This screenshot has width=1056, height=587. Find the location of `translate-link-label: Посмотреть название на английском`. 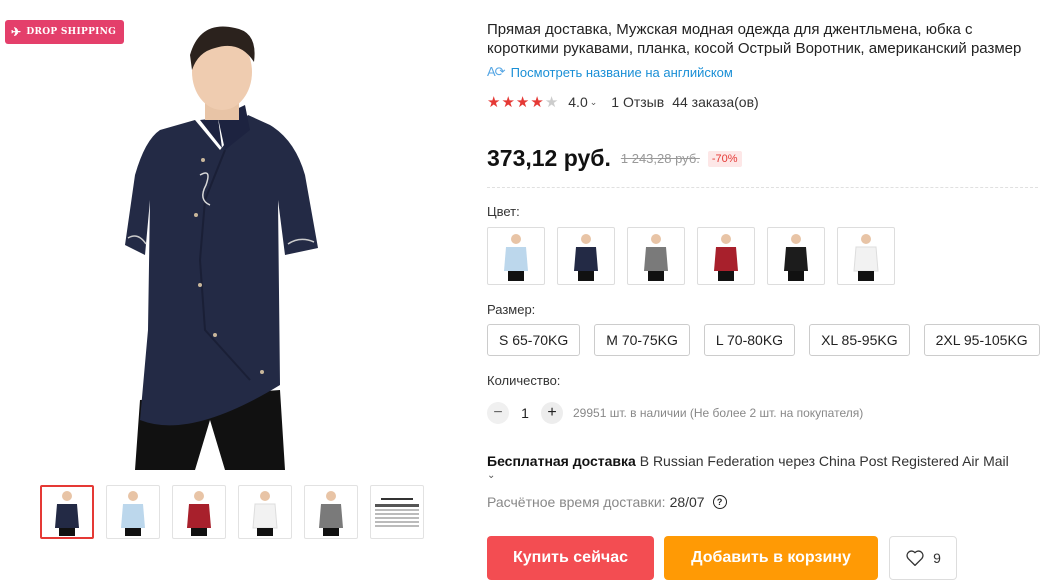

translate-link-label: Посмотреть название на английском is located at coordinates (621, 72).